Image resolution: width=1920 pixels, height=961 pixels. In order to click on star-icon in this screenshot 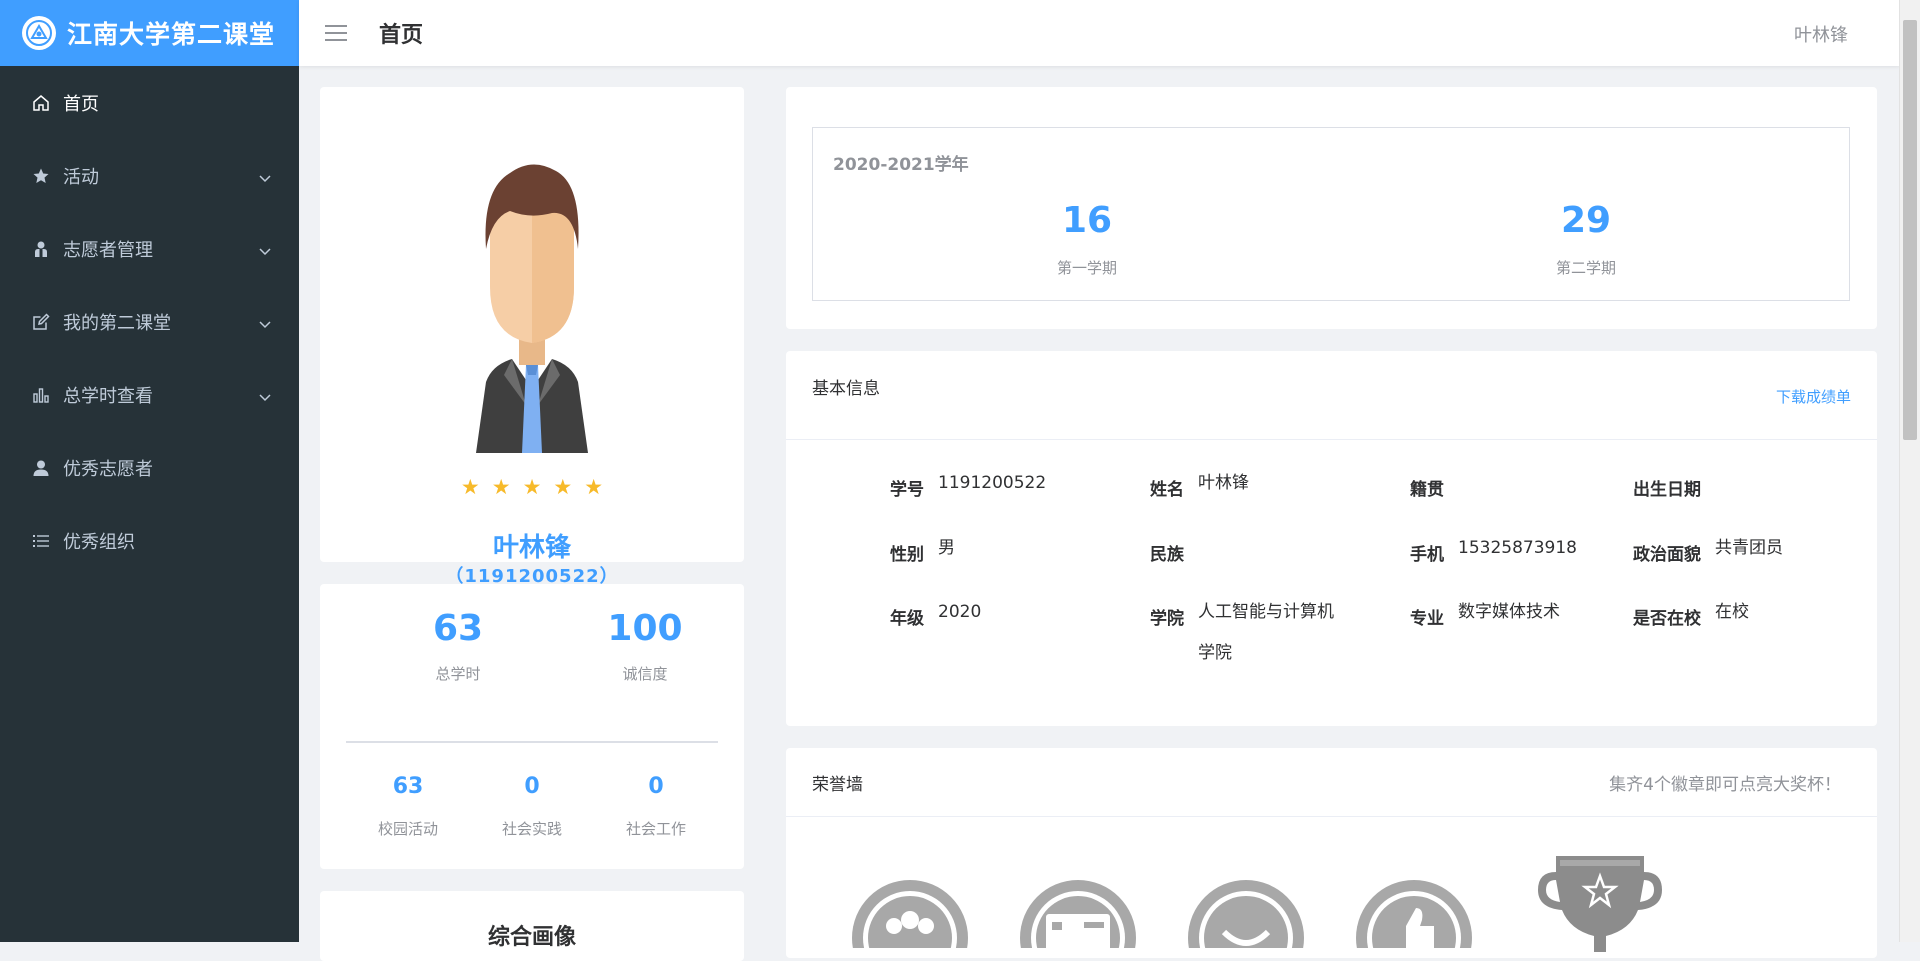, I will do `click(41, 176)`.